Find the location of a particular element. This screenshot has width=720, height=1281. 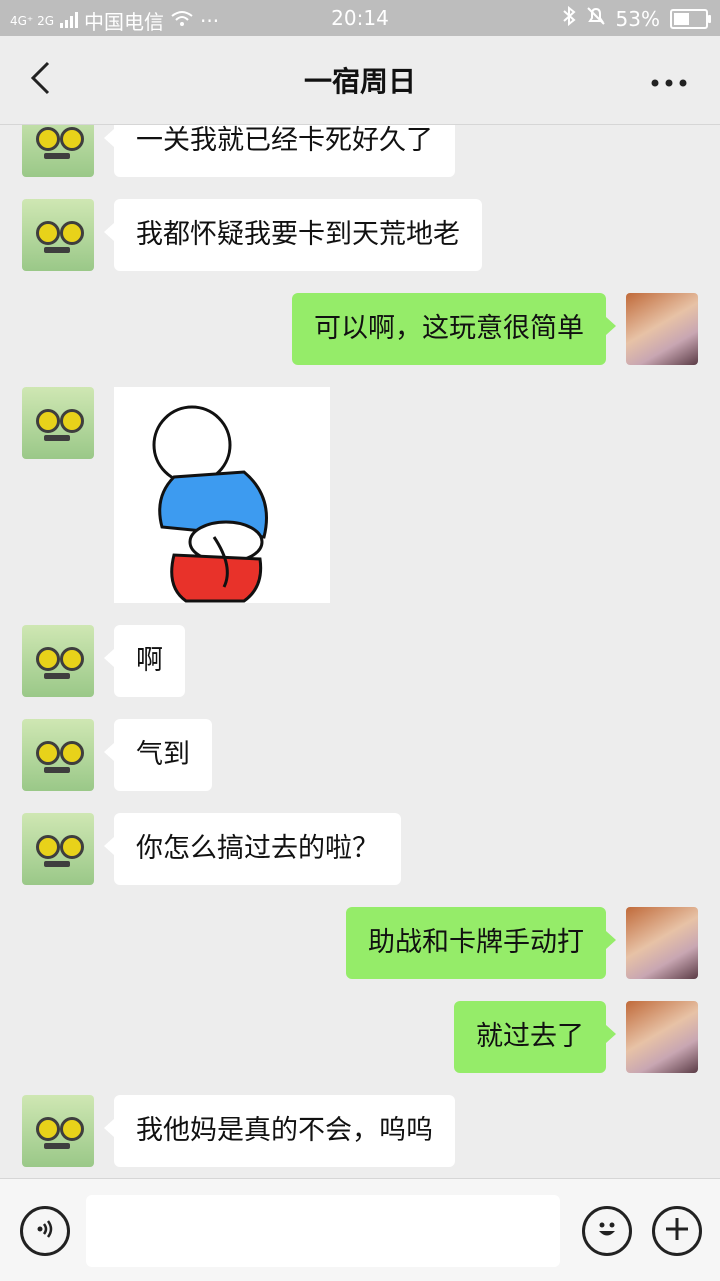

emoji-icon is located at coordinates (607, 1231).